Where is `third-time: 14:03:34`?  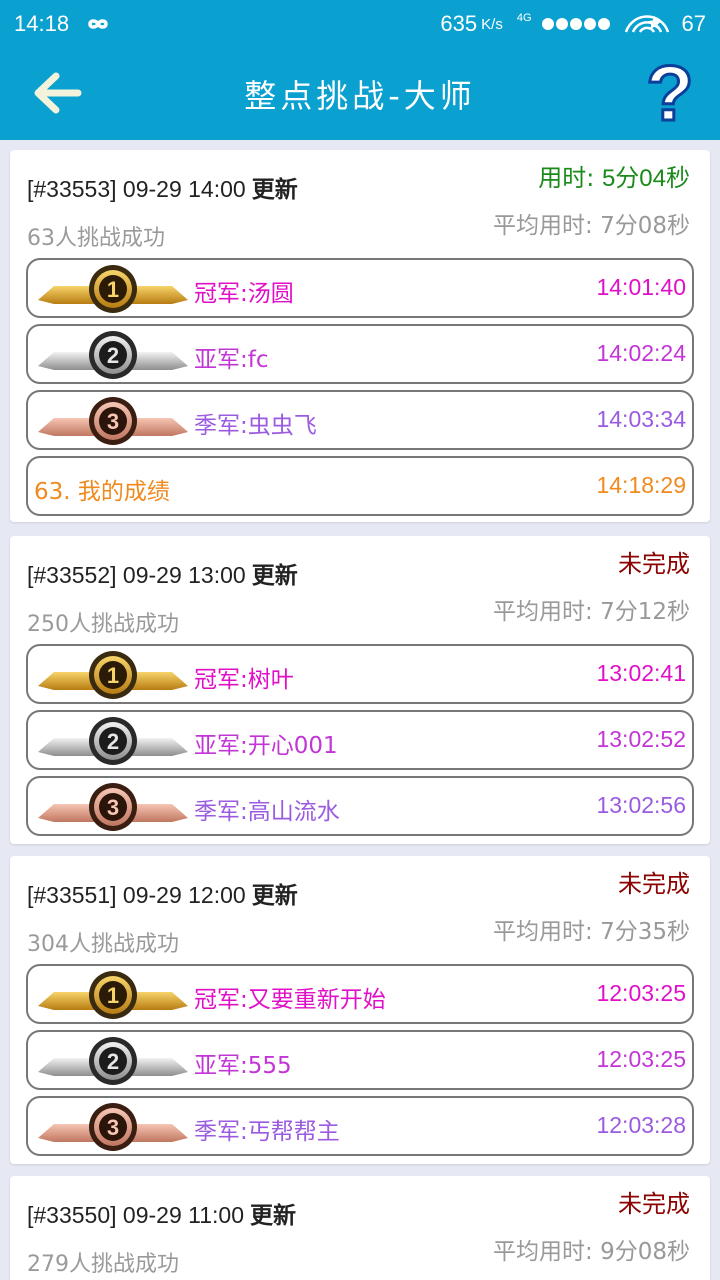 third-time: 14:03:34 is located at coordinates (641, 419).